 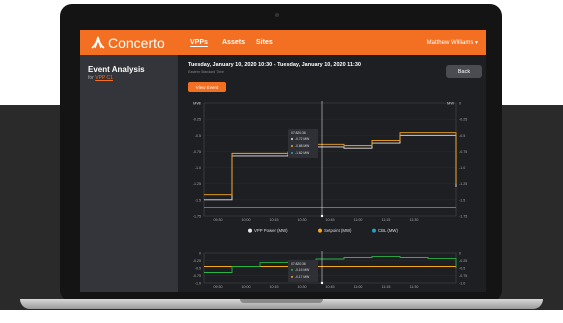 I want to click on y-tick-label: -1.25, so click(x=197, y=184).